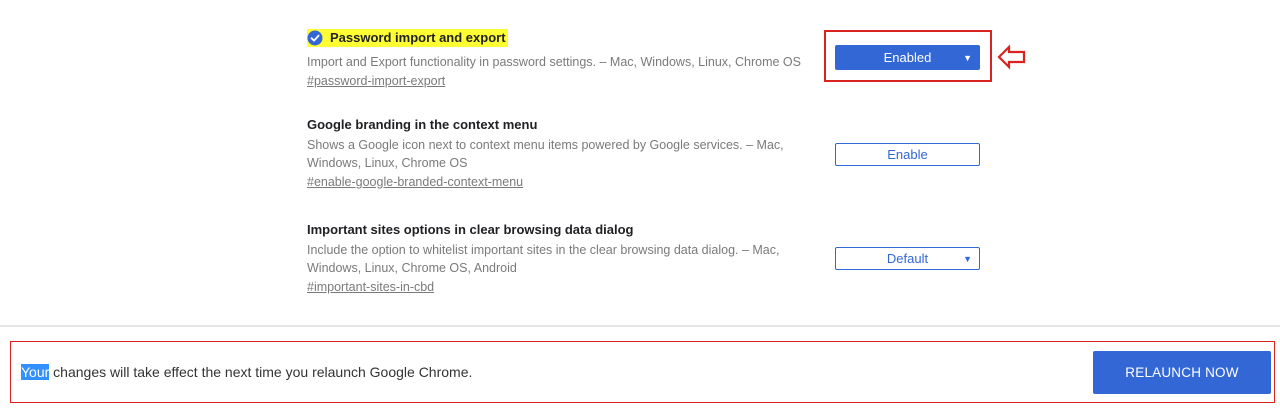 The image size is (1280, 409). Describe the element at coordinates (422, 124) in the screenshot. I see `flag-title: Google branding in the context menu` at that location.